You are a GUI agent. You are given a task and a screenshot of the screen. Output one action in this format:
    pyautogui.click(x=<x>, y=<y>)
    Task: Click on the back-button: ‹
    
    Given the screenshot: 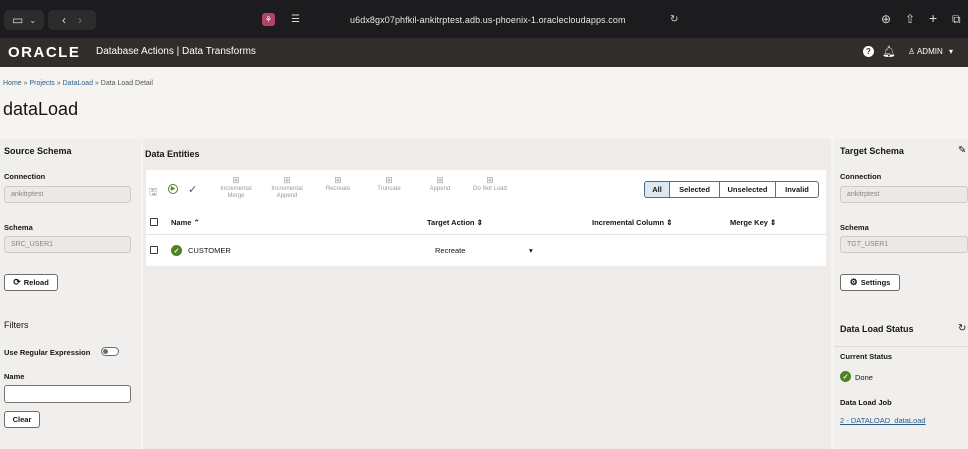 What is the action you would take?
    pyautogui.click(x=64, y=20)
    